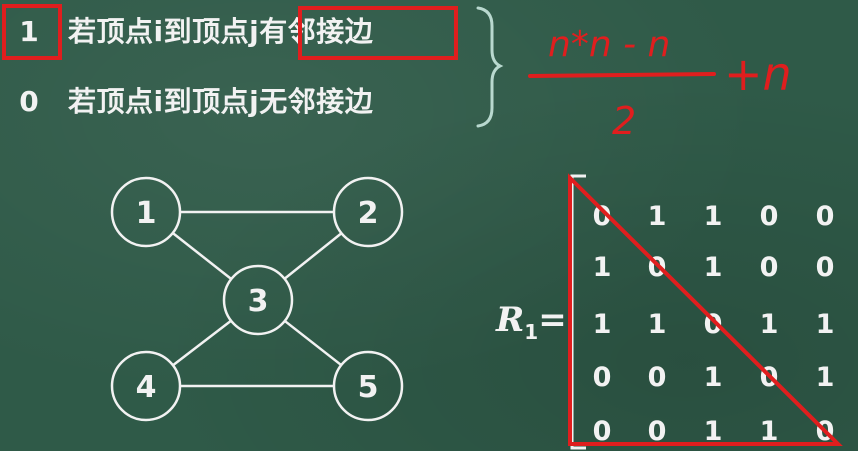 The image size is (858, 451). I want to click on matrix-cell-r3-c2: 1, so click(657, 324).